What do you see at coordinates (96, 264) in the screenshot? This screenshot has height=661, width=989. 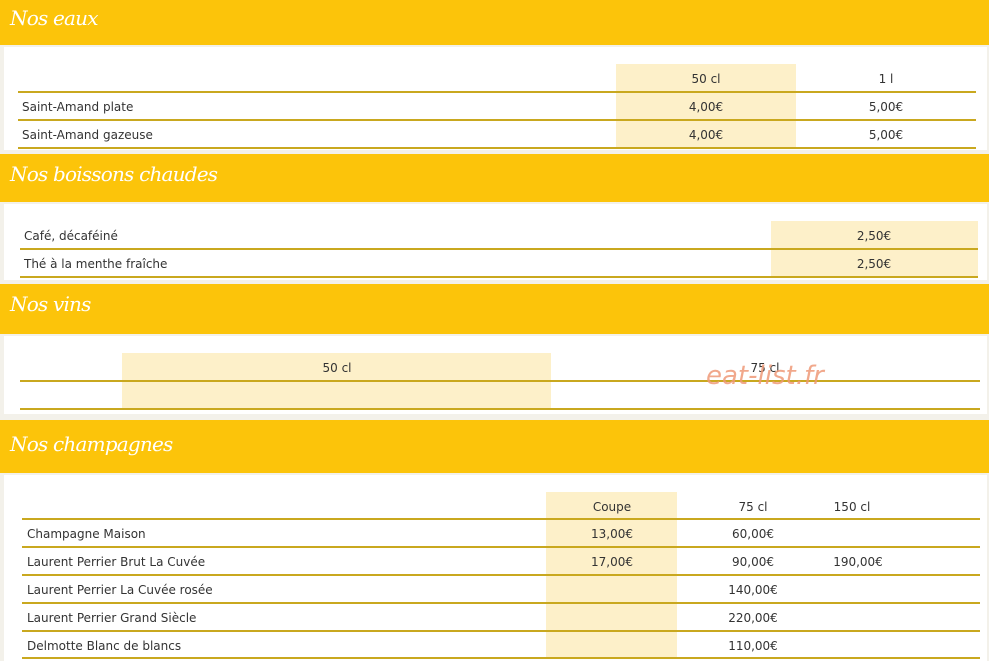 I see `item-name: Thé à la menthe fraîche` at bounding box center [96, 264].